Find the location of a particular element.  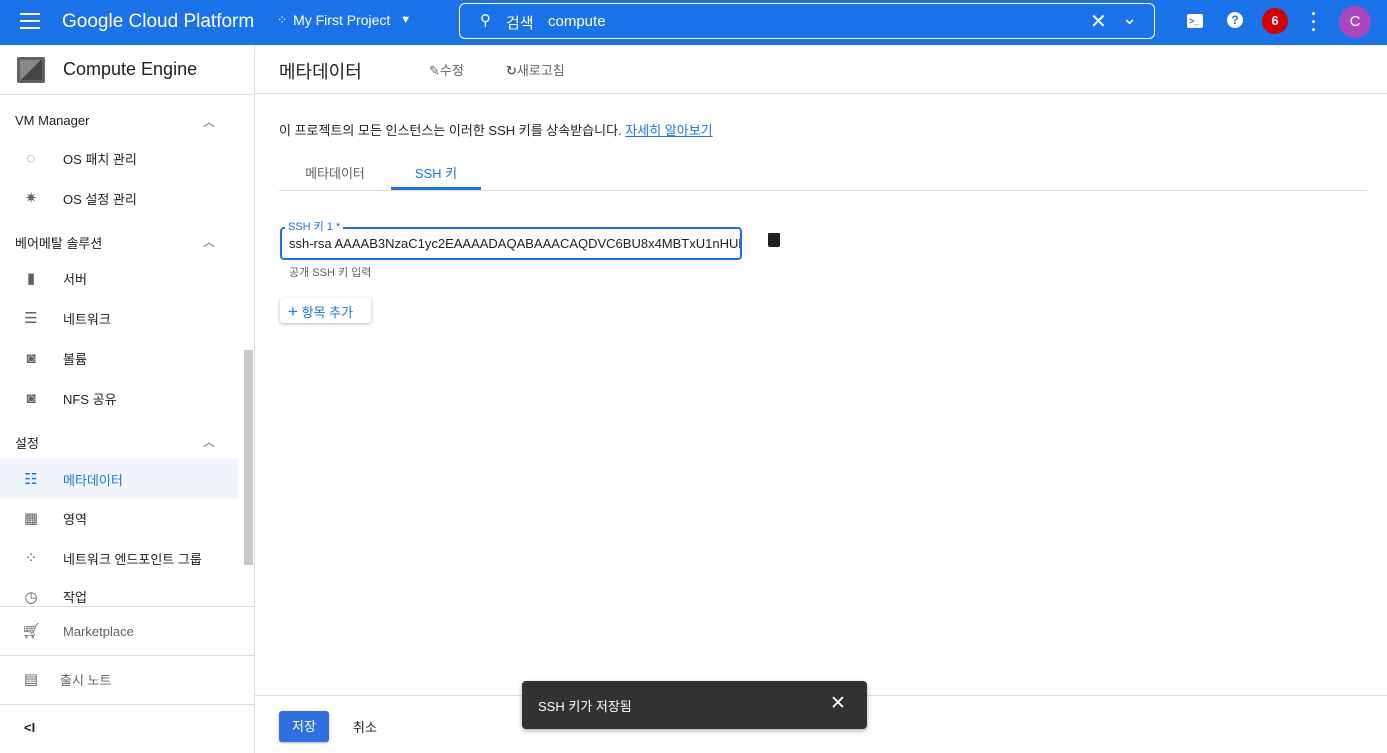

group-vm-manager: VM Manager is located at coordinates (52, 120).